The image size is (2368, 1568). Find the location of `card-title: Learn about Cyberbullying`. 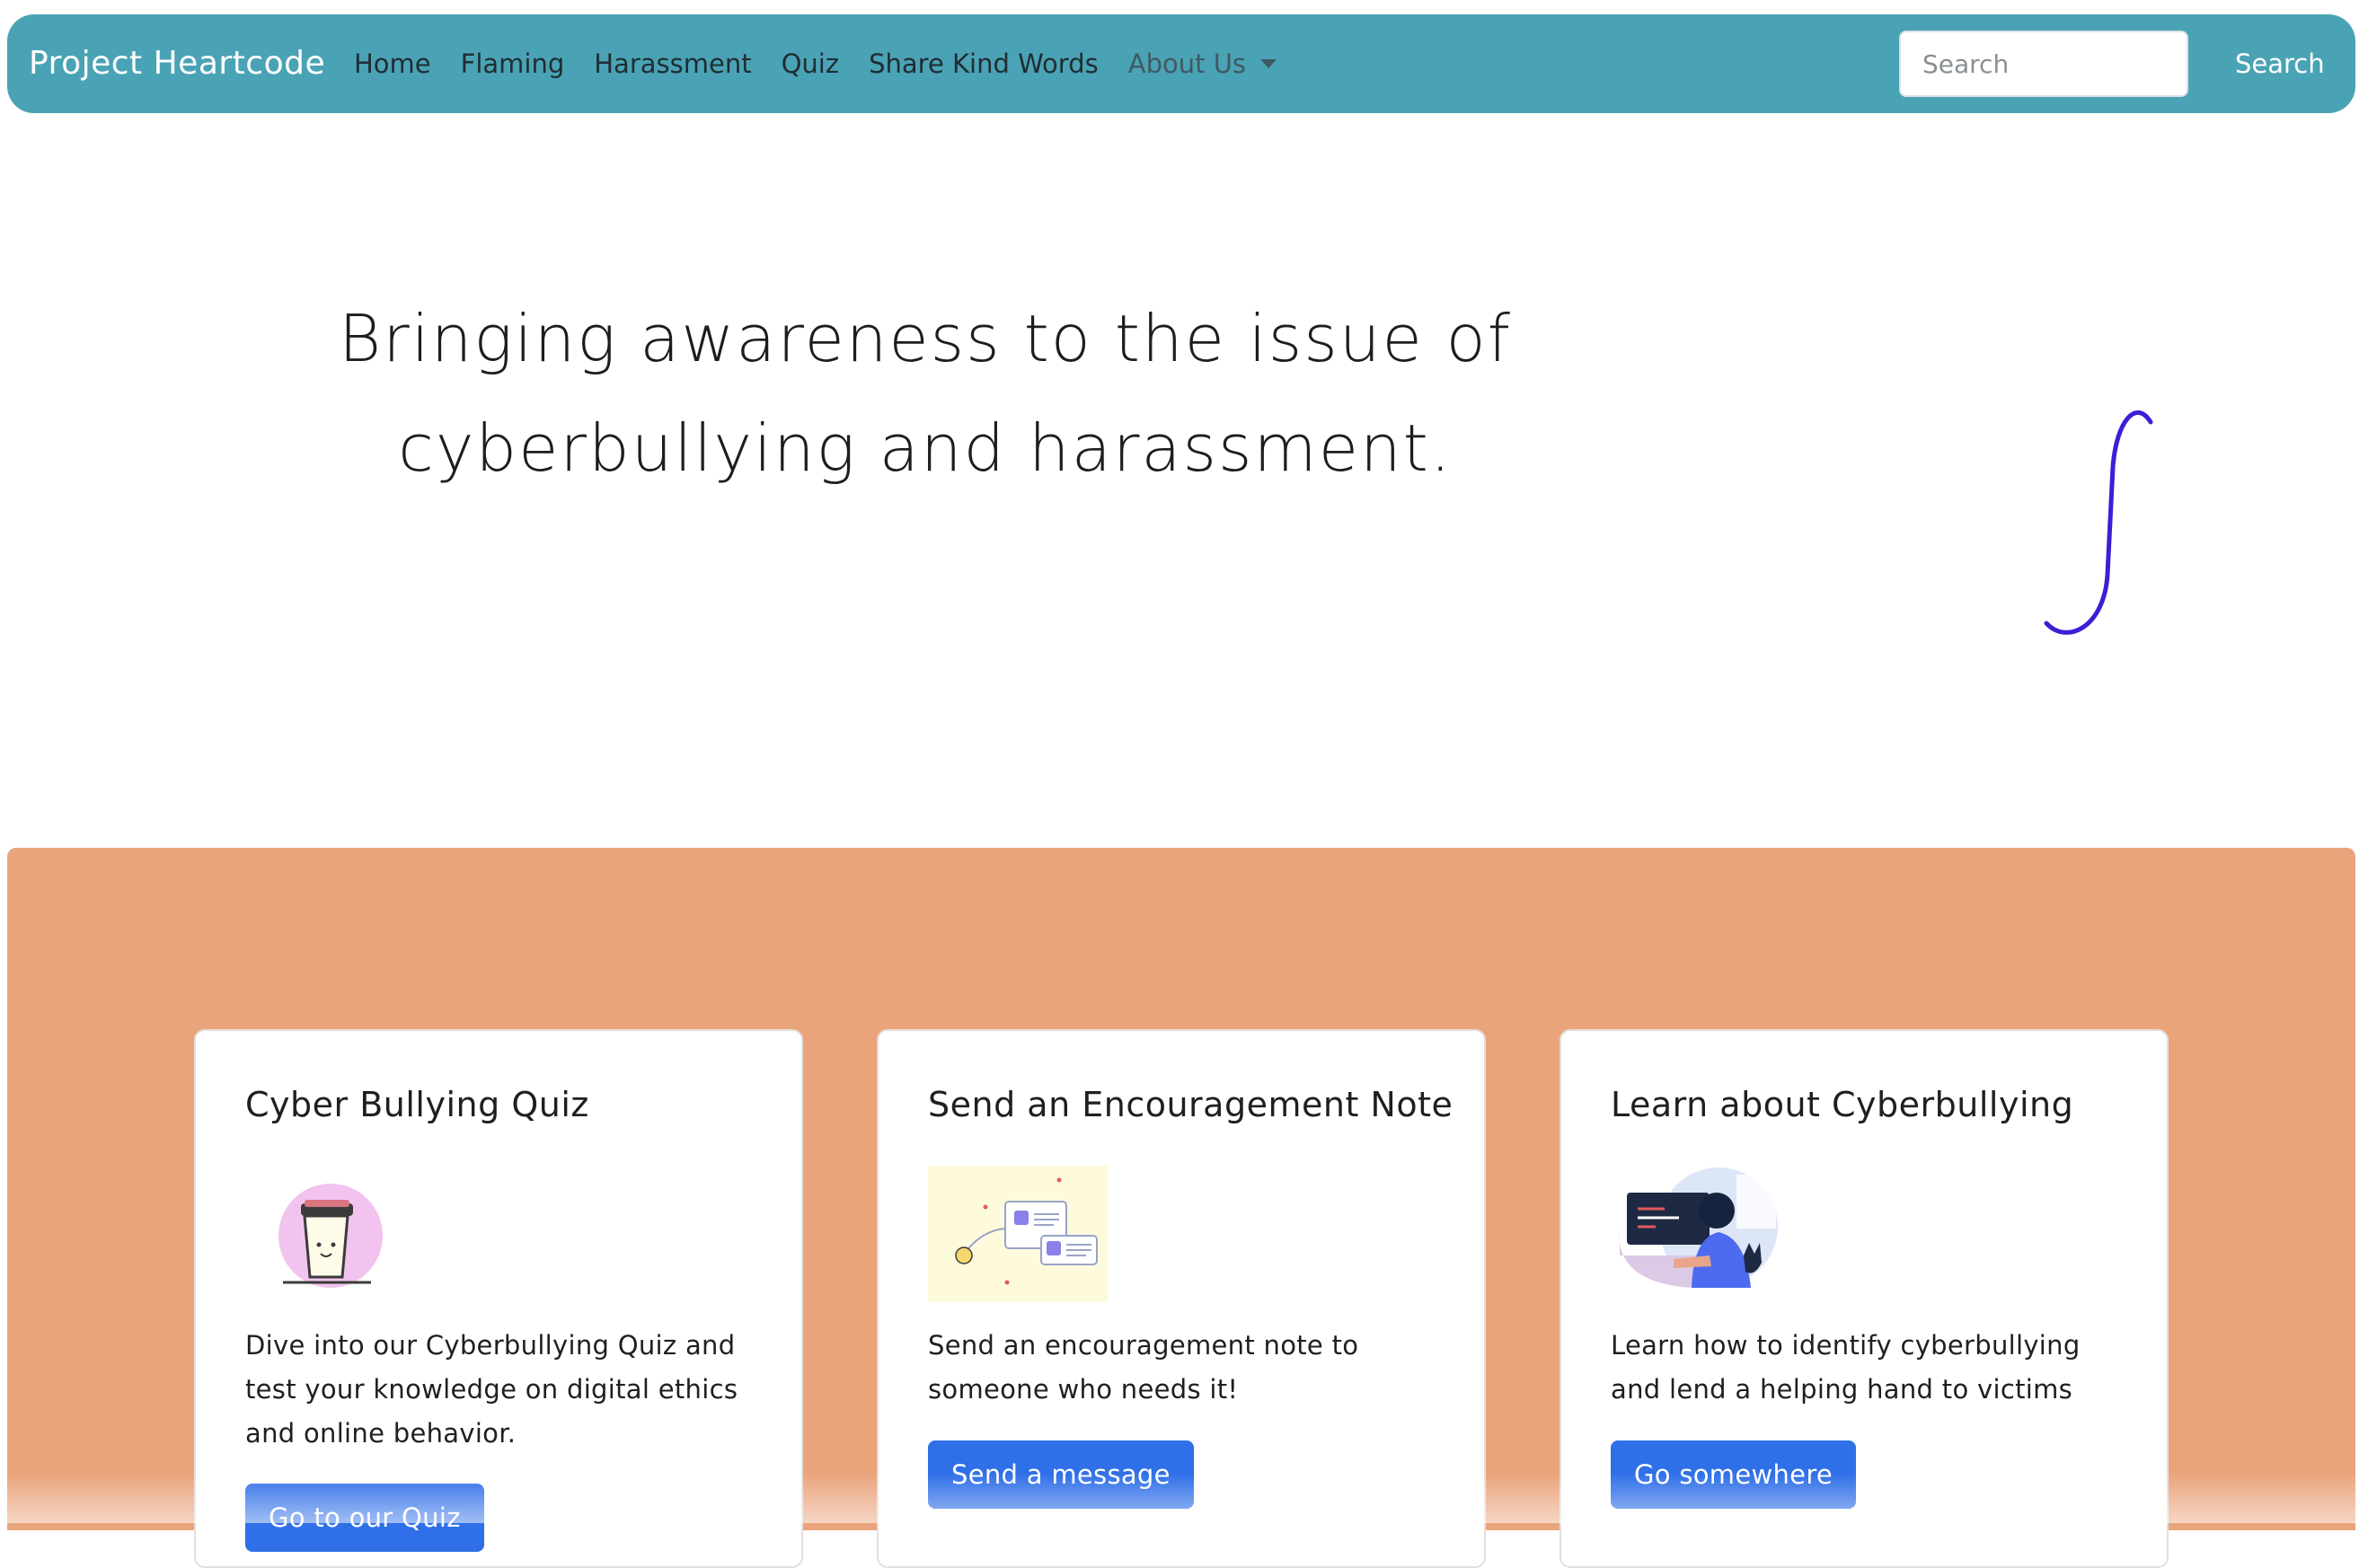

card-title: Learn about Cyberbullying is located at coordinates (1842, 1104).